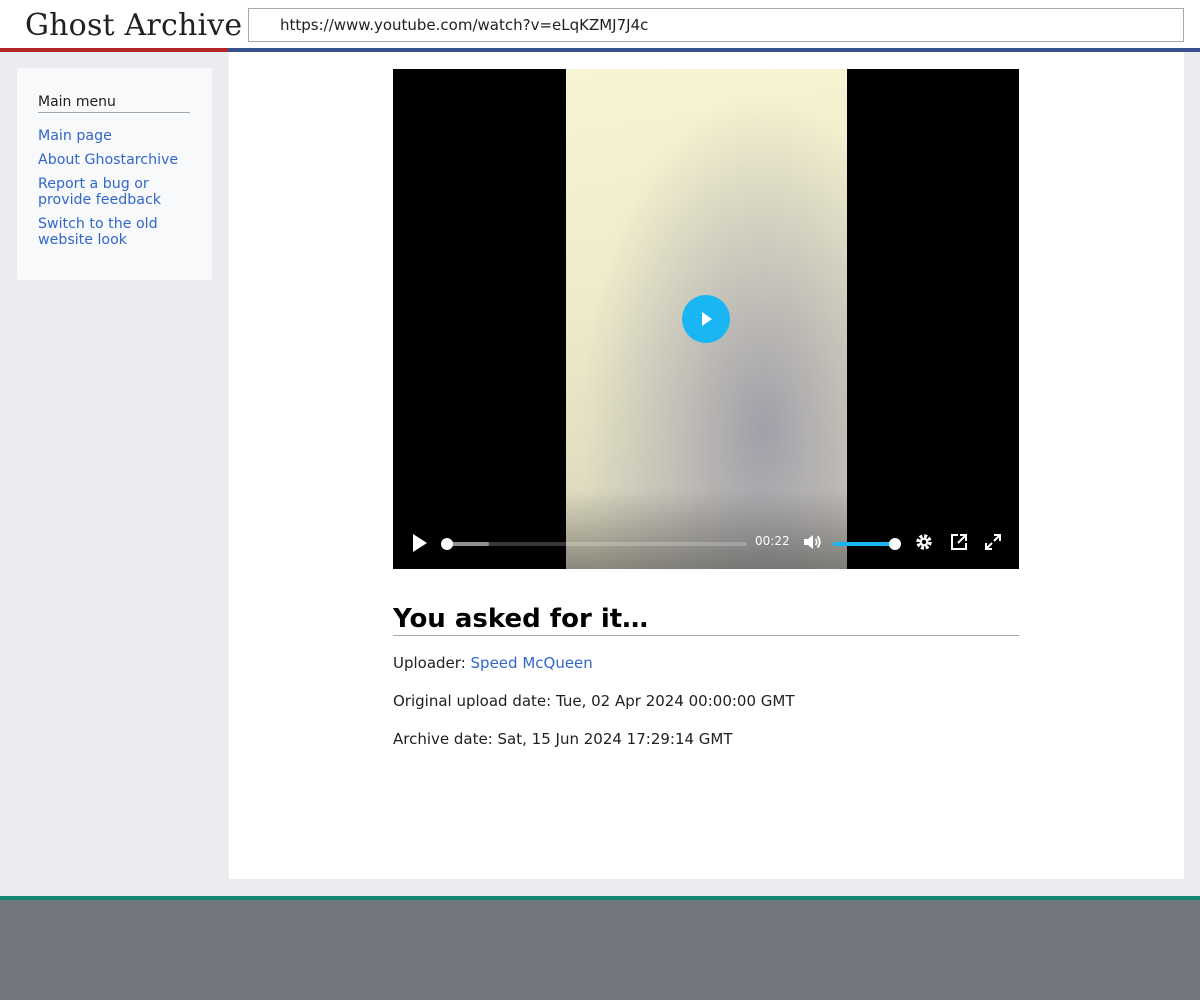 The image size is (1200, 1000). I want to click on play-button, so click(420, 545).